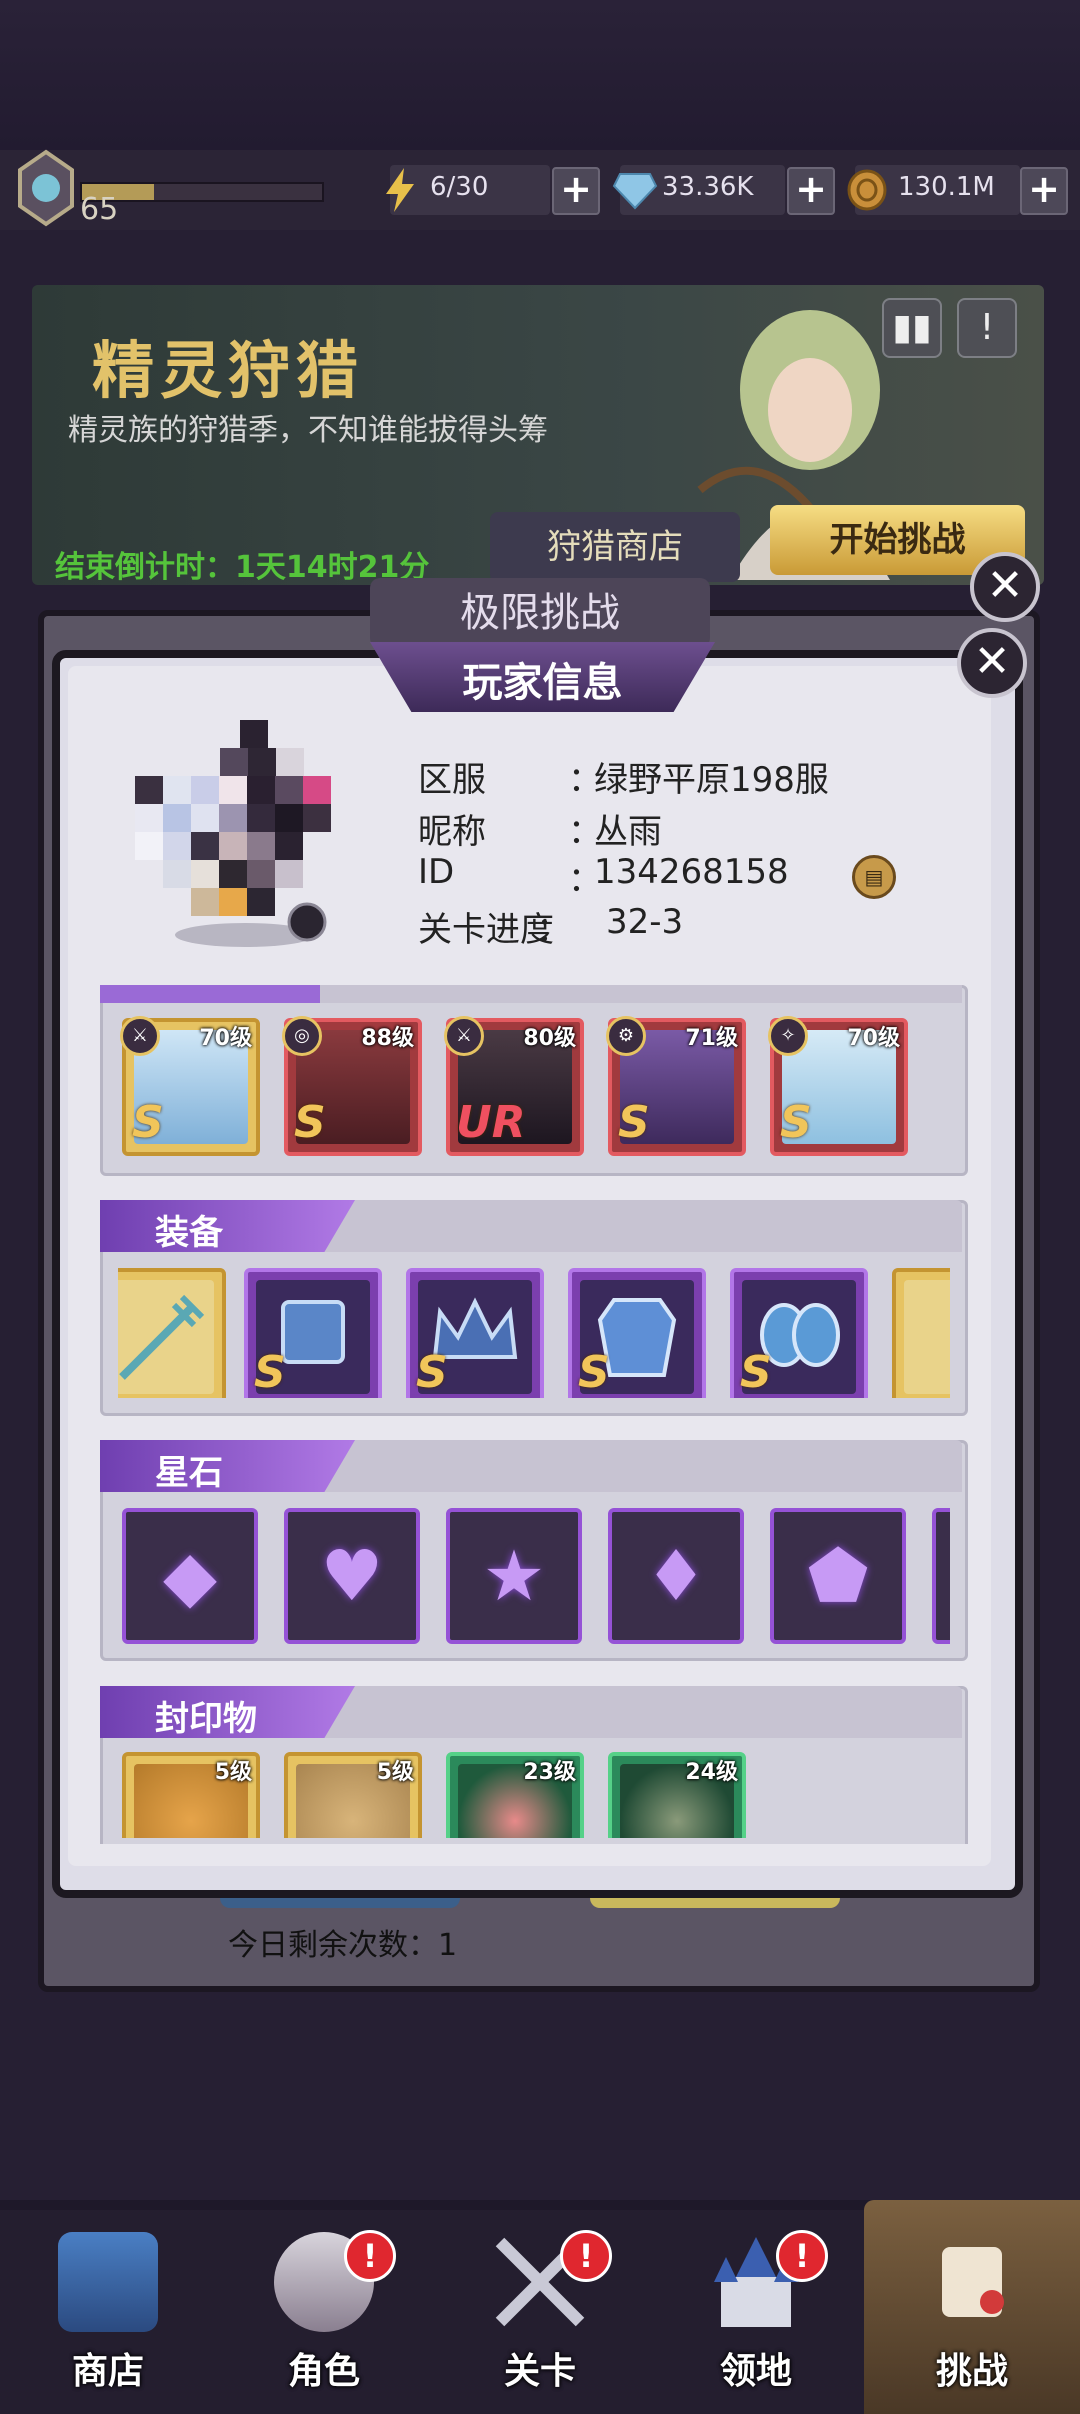 This screenshot has height=2414, width=1080. I want to click on nav-shop-label: 商店, so click(107, 2371).